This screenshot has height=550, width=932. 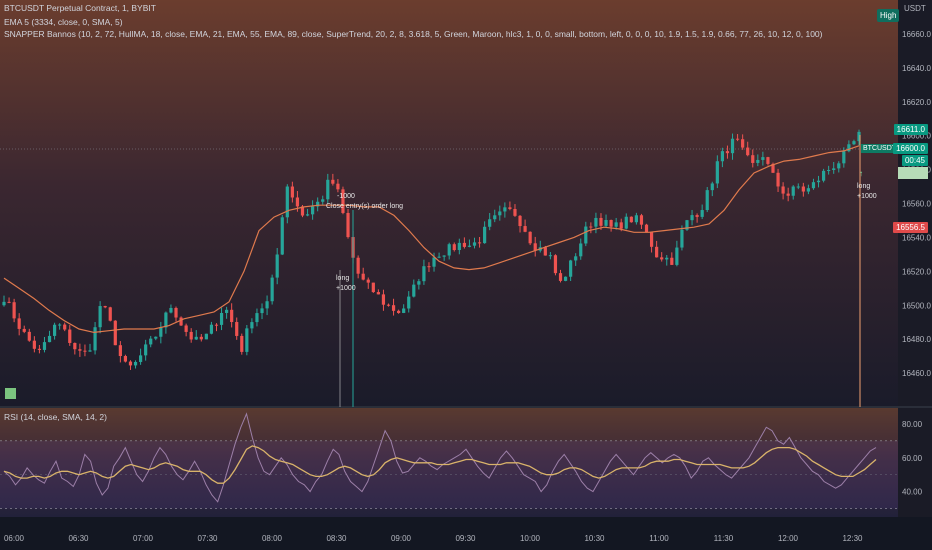 What do you see at coordinates (55, 417) in the screenshot?
I see `rsi-legend: RSI (14, close, SMA, 14, 2)` at bounding box center [55, 417].